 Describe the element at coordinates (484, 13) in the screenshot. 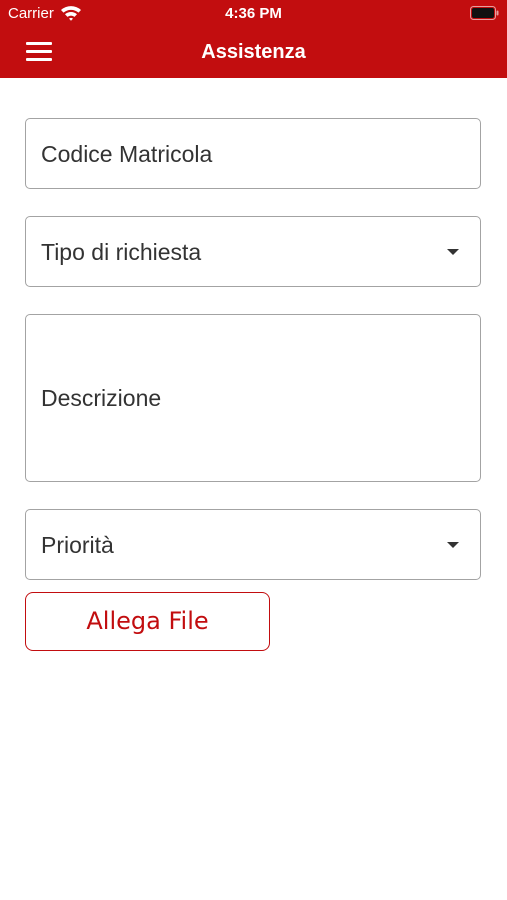

I see `battery-icon` at that location.